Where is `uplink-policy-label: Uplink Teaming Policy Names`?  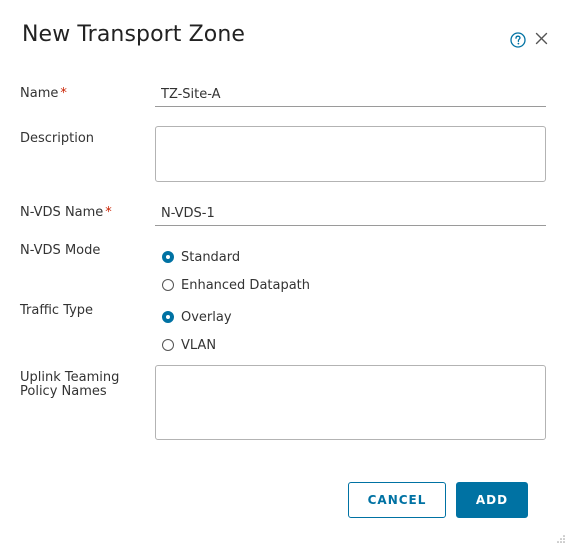 uplink-policy-label: Uplink Teaming Policy Names is located at coordinates (69, 385).